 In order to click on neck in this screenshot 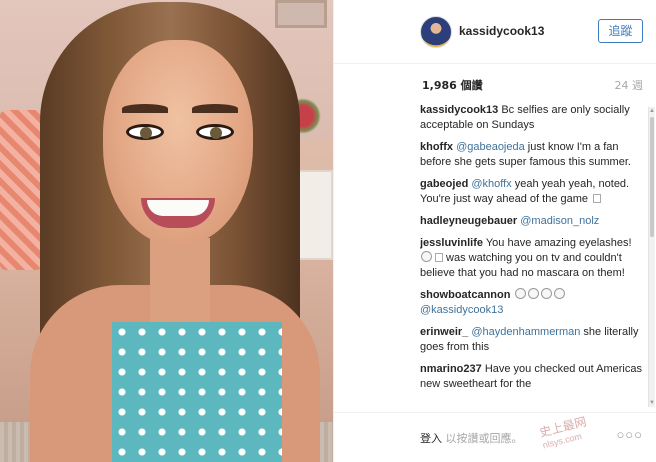, I will do `click(180, 283)`.